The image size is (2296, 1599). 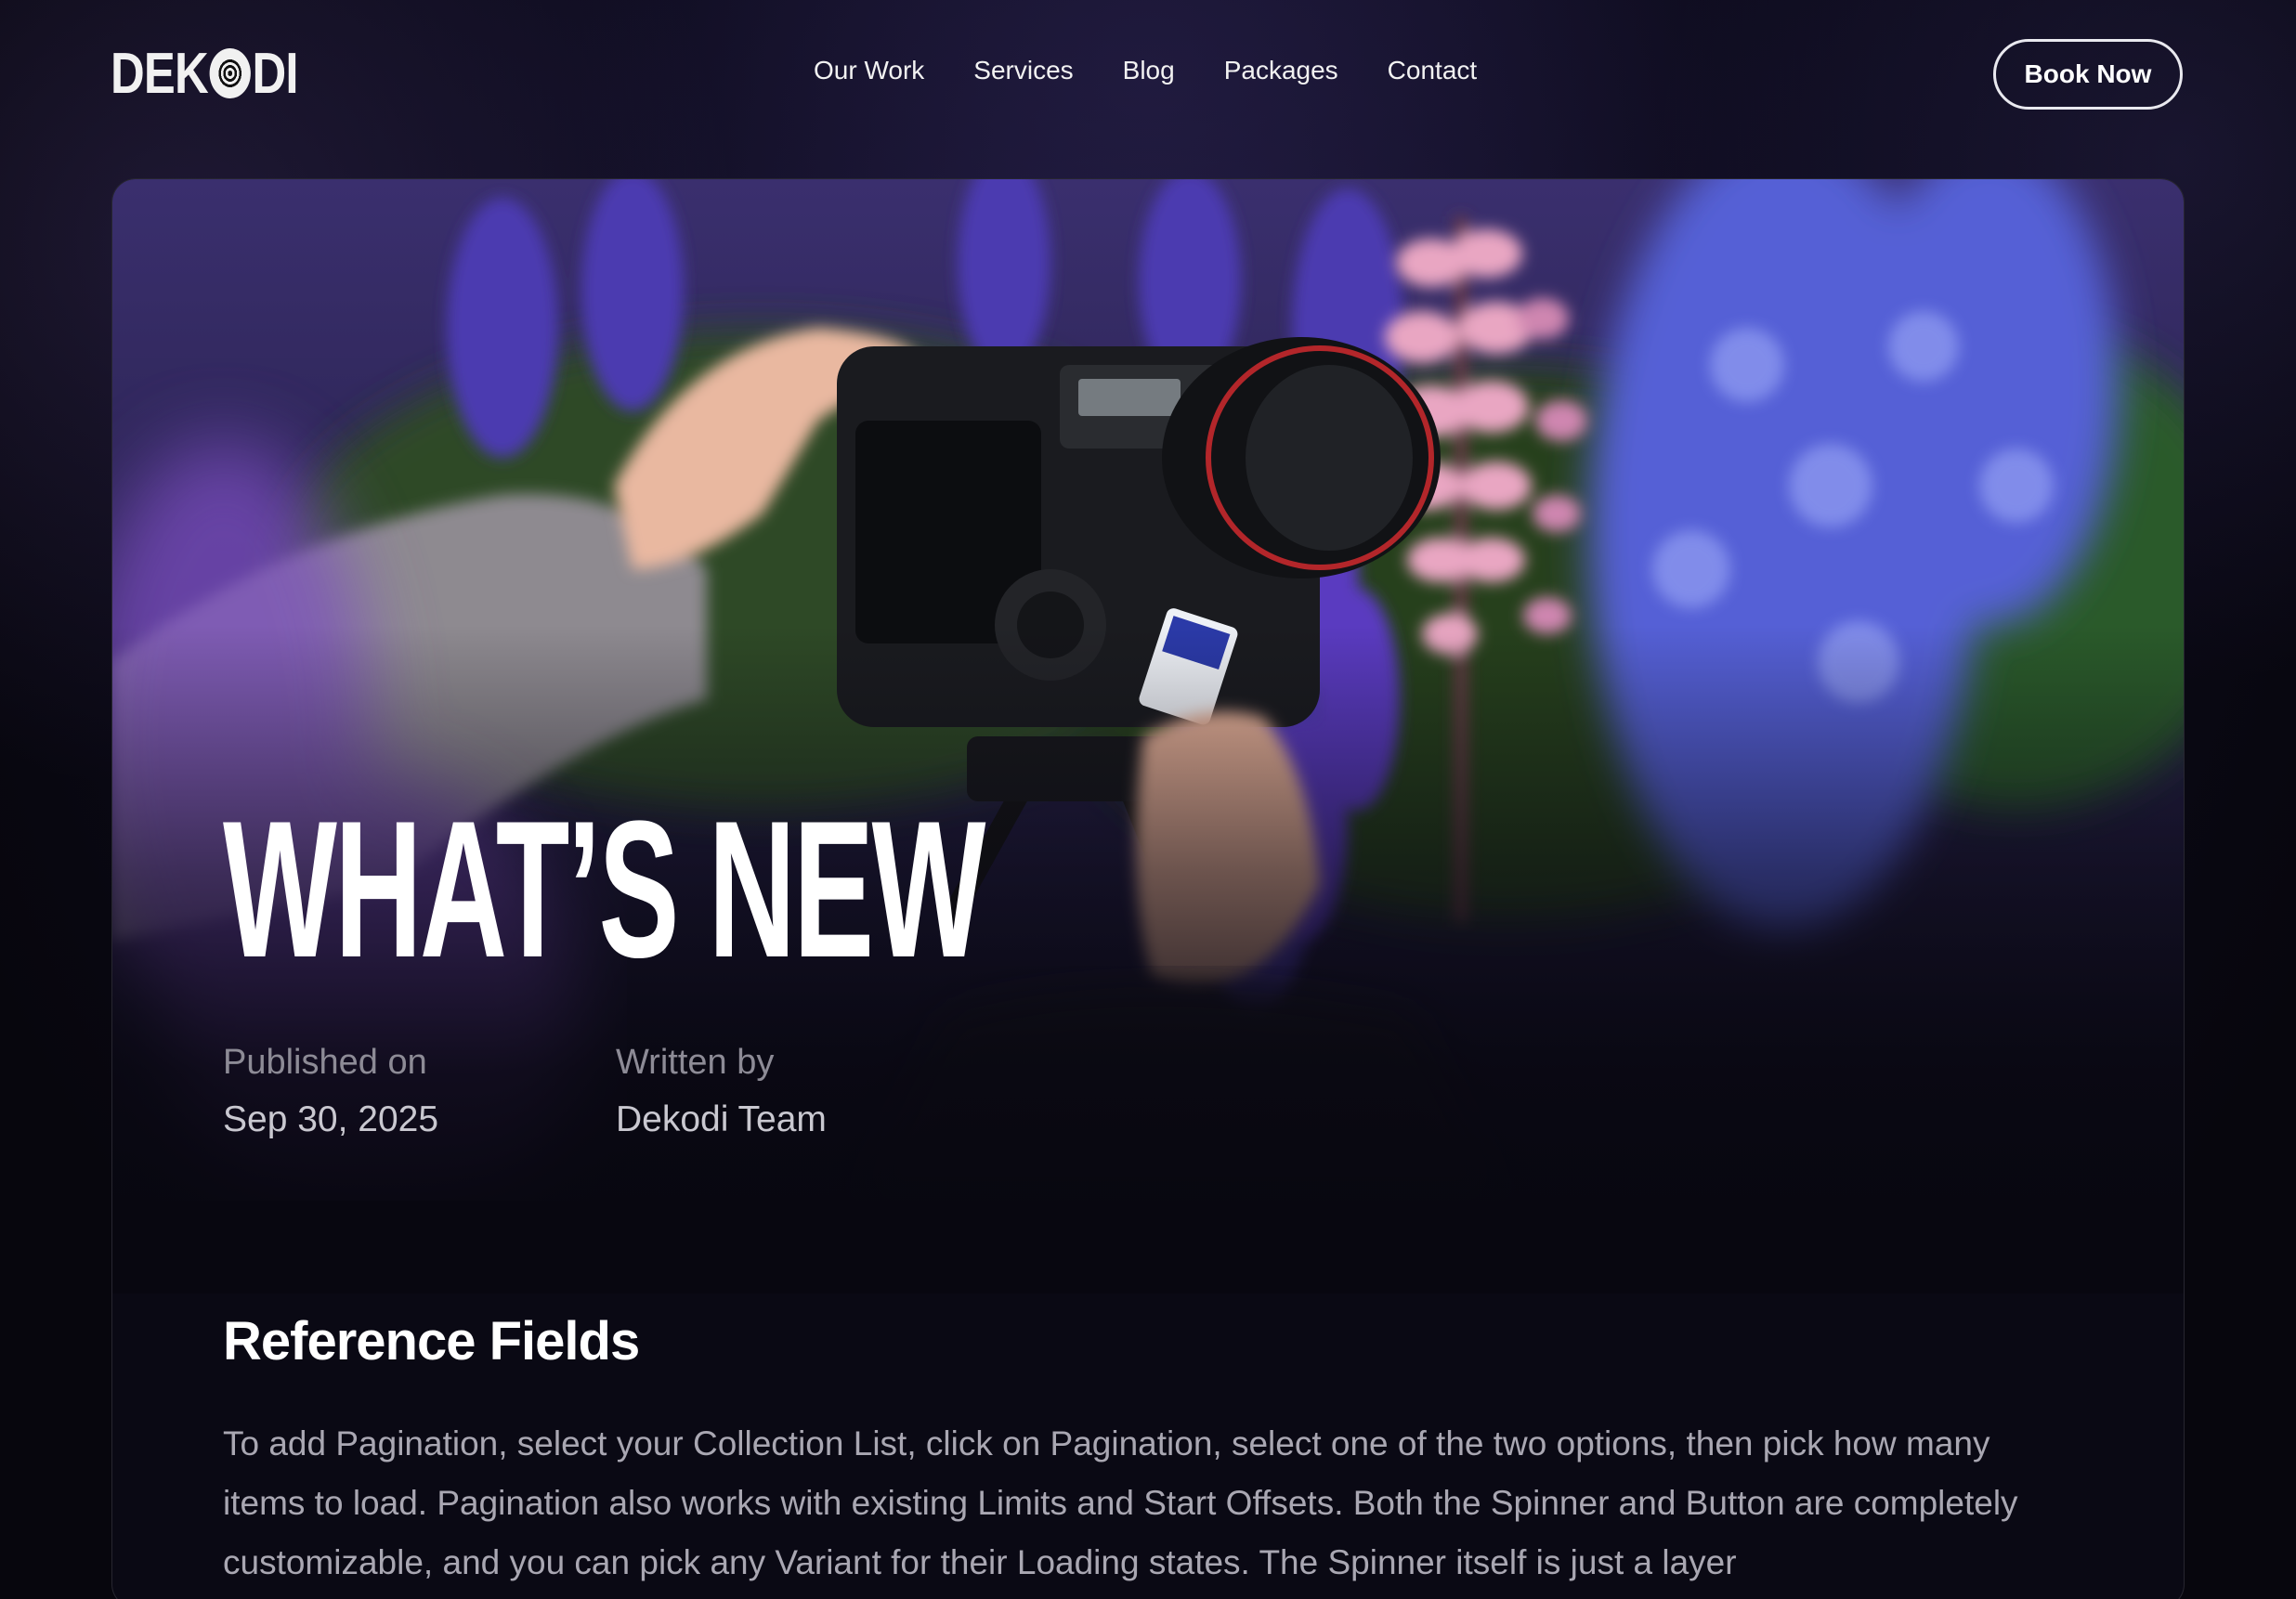 What do you see at coordinates (1433, 70) in the screenshot?
I see `nav-link-contact: Contact` at bounding box center [1433, 70].